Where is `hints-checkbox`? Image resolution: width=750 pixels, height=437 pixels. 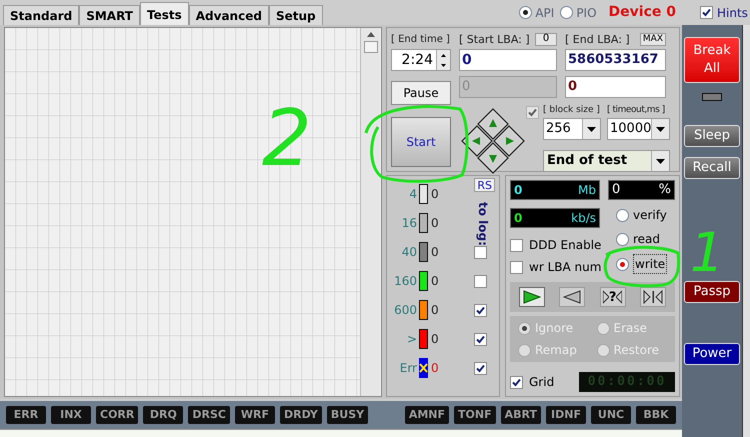
hints-checkbox is located at coordinates (706, 12).